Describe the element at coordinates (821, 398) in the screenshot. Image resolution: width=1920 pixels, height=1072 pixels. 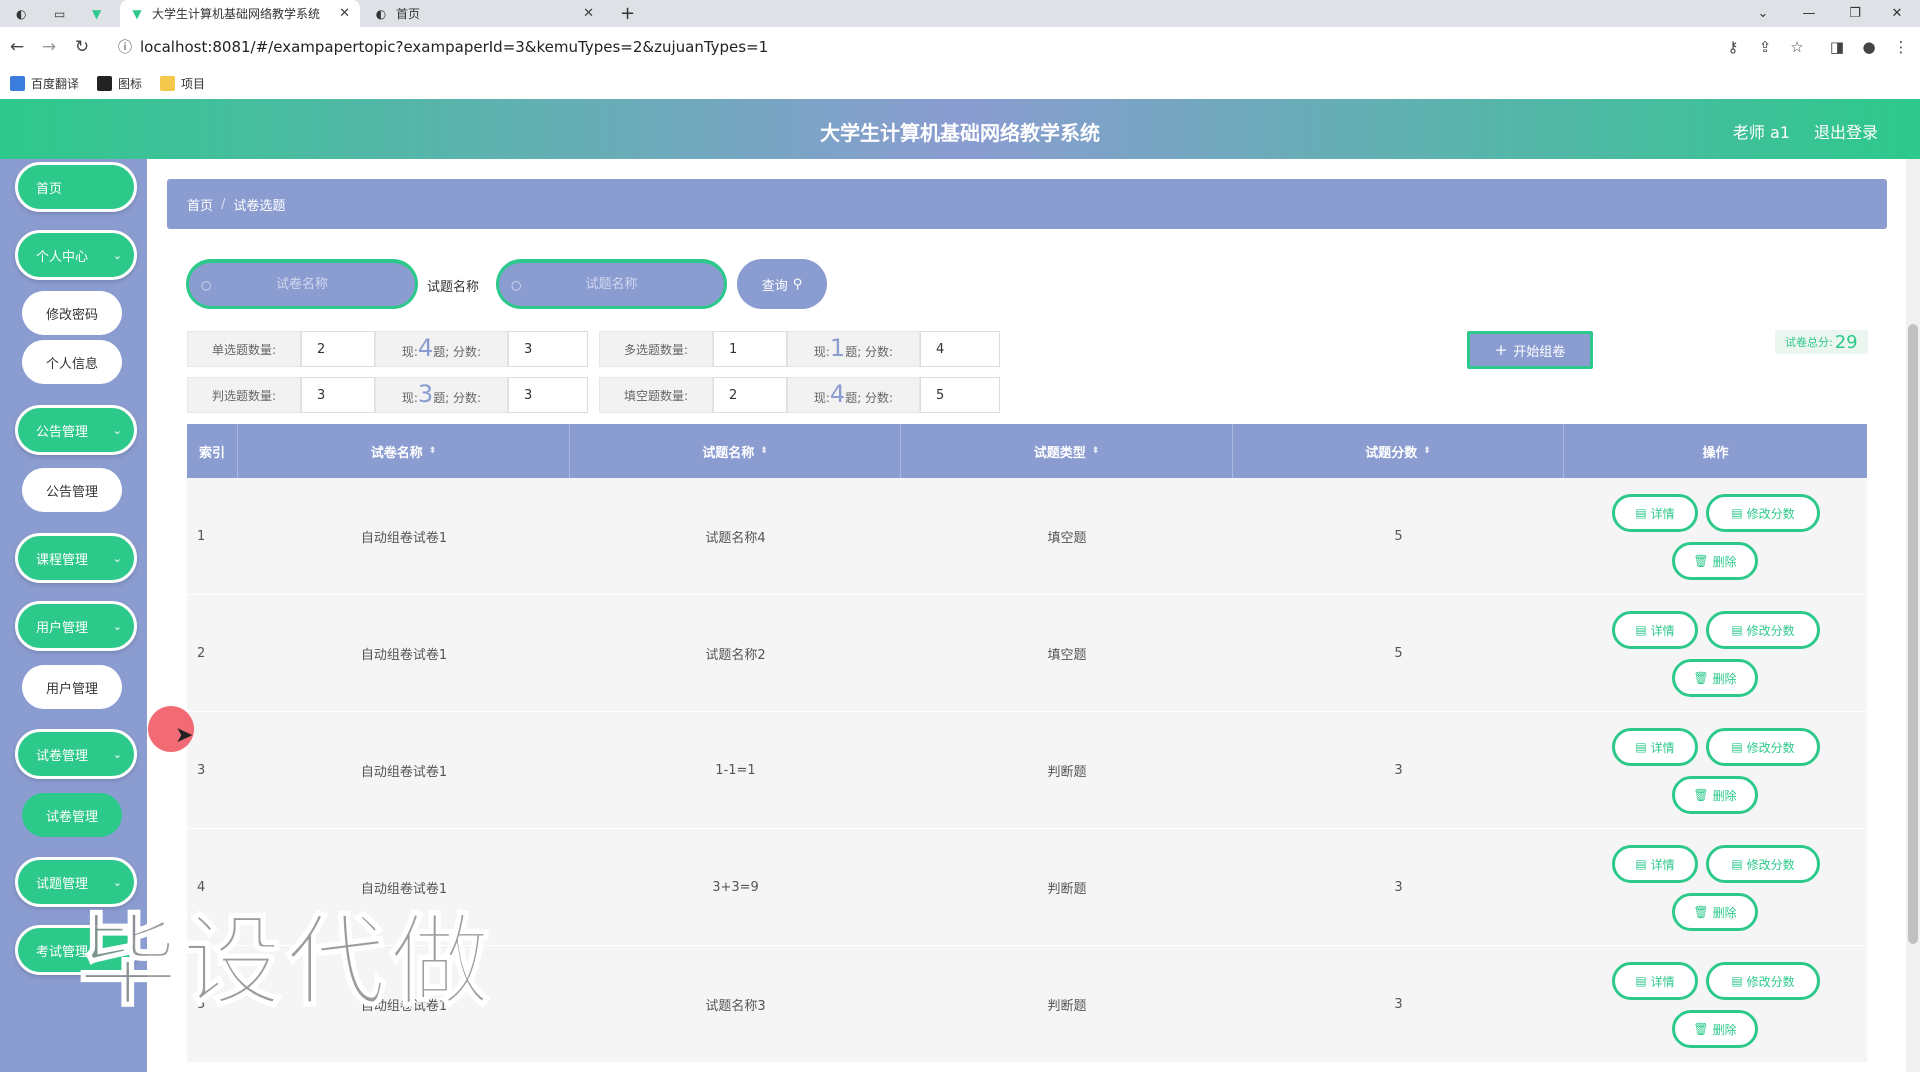
I see `now-prefix: 现:` at that location.